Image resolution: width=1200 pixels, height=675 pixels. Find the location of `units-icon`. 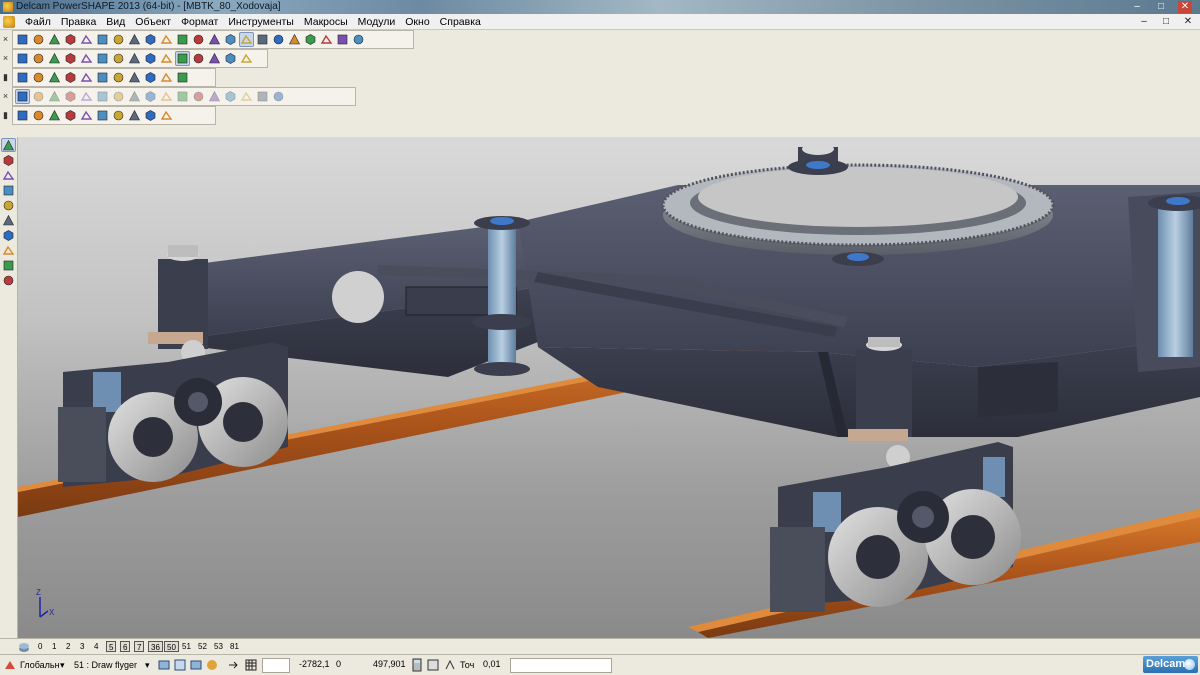

units-icon is located at coordinates (433, 665).